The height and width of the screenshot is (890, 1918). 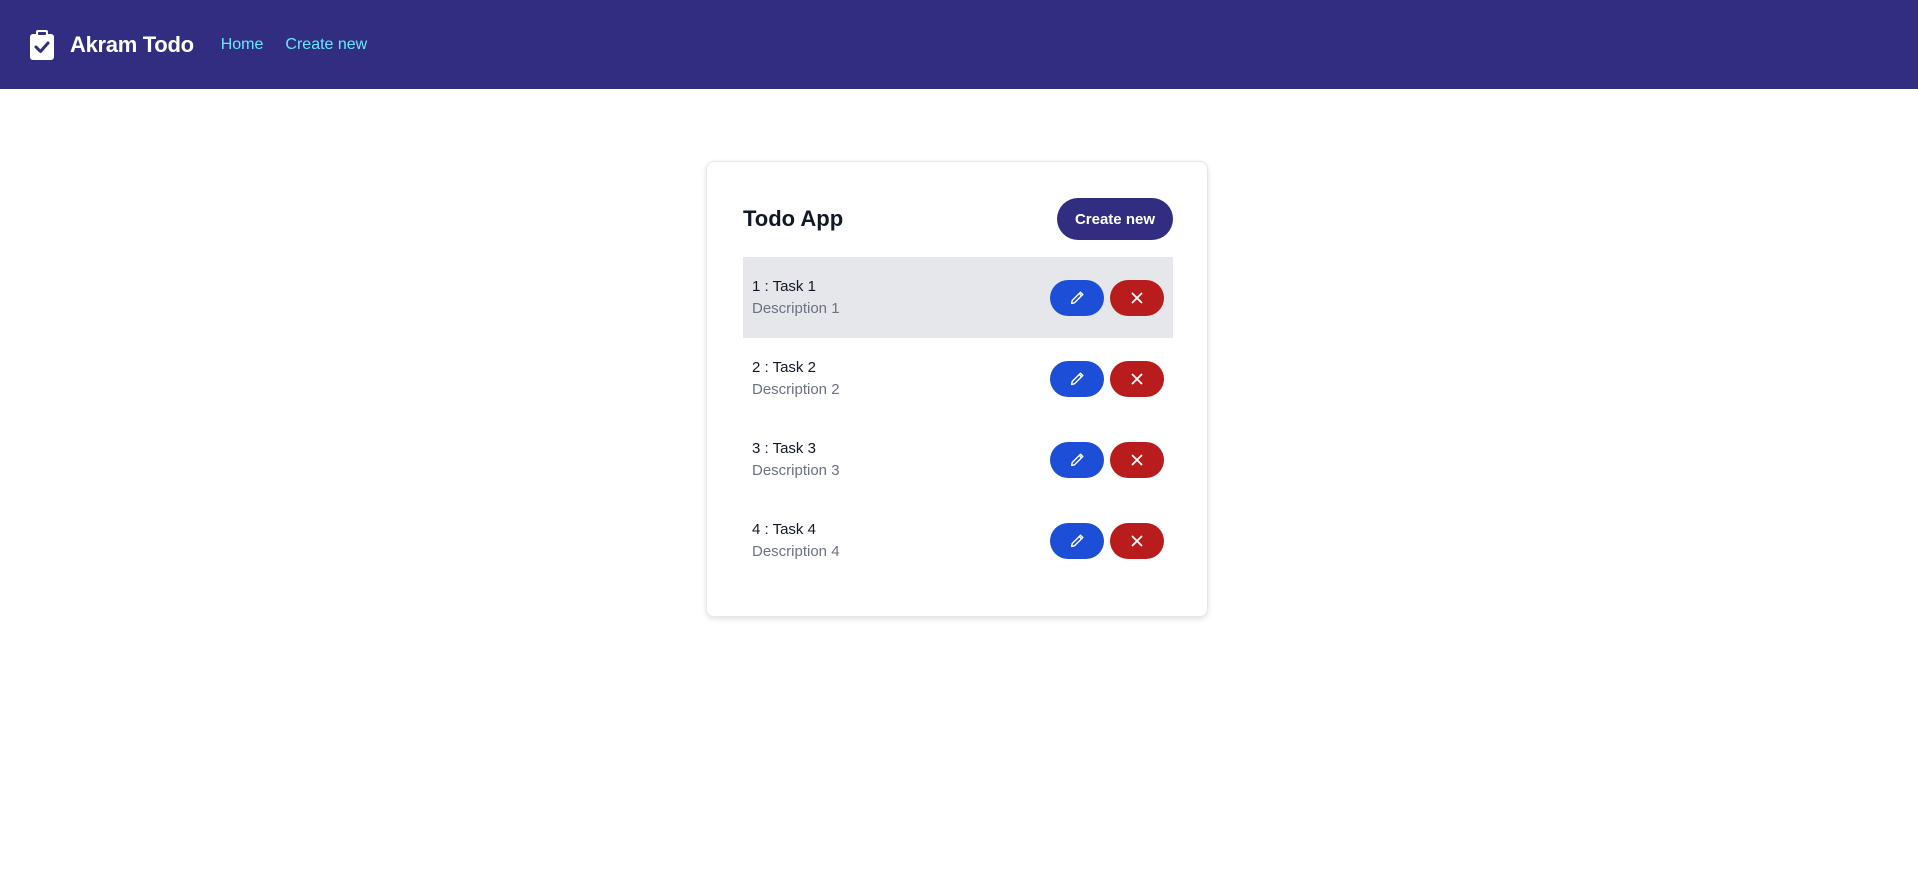 What do you see at coordinates (796, 298) in the screenshot?
I see `todo-text: 1 : Task 1 Description 1` at bounding box center [796, 298].